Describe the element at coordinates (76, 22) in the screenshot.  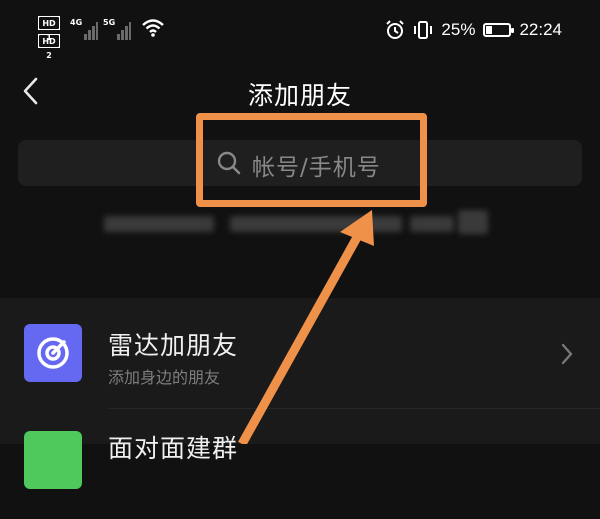
I see `network-type-1: 4G` at that location.